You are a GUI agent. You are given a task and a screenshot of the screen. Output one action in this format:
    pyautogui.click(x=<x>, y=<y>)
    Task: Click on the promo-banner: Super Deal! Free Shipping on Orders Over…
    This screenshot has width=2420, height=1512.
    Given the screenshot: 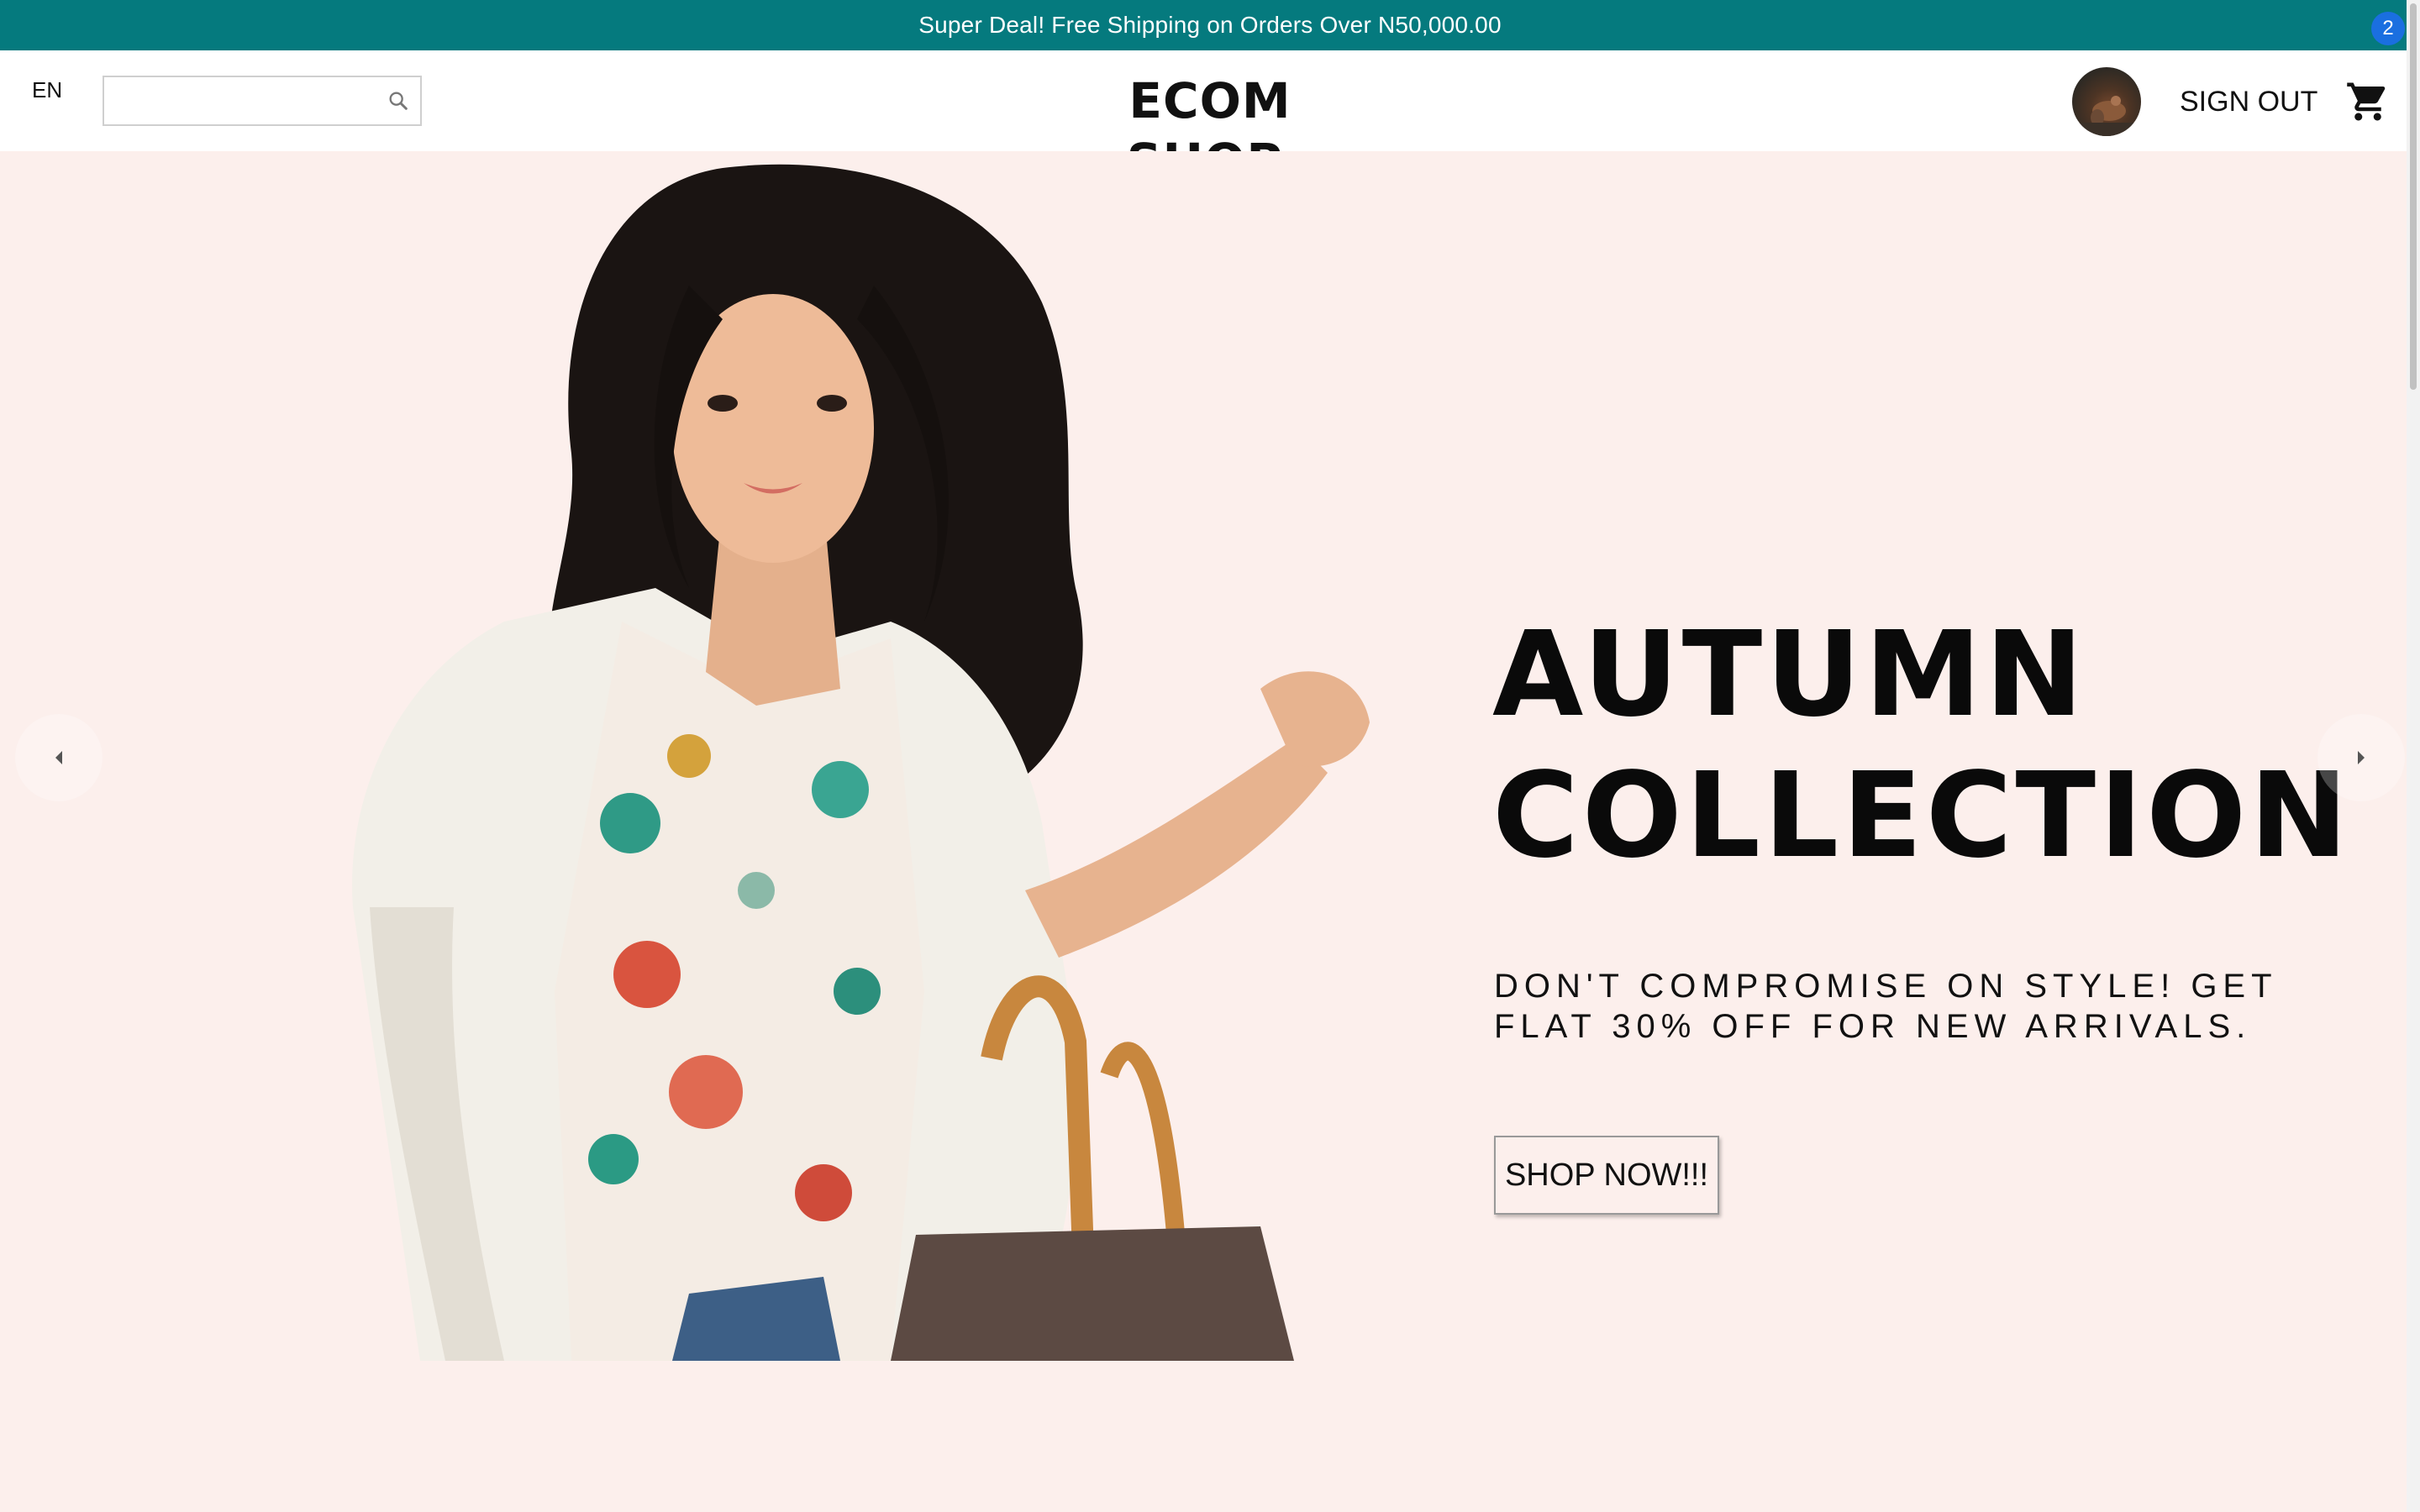 What is the action you would take?
    pyautogui.click(x=1210, y=25)
    